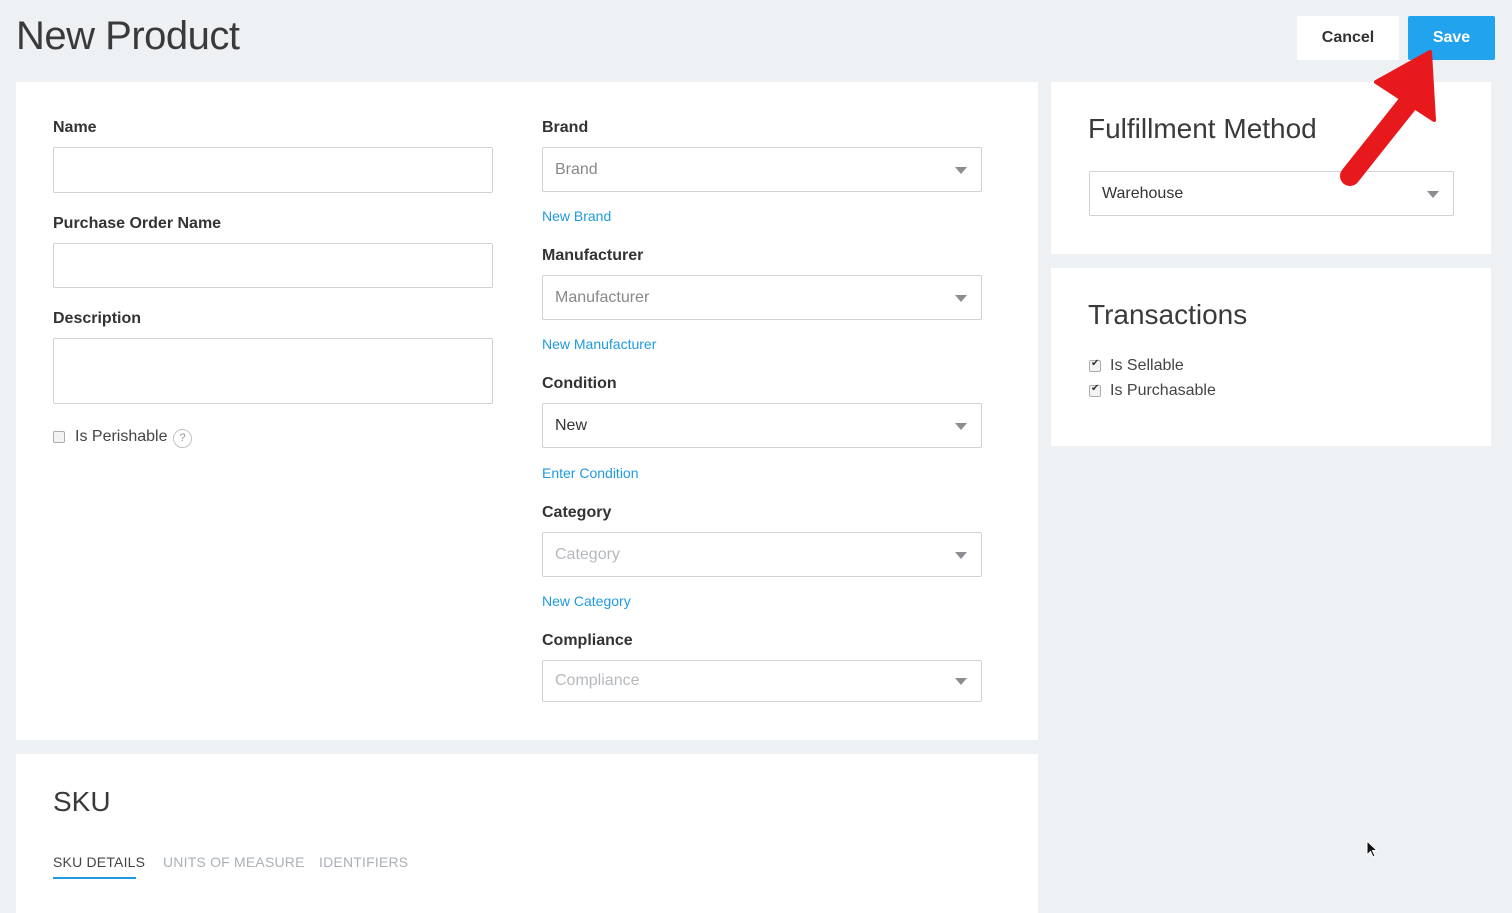  Describe the element at coordinates (762, 169) in the screenshot. I see `brand-select: Brand` at that location.